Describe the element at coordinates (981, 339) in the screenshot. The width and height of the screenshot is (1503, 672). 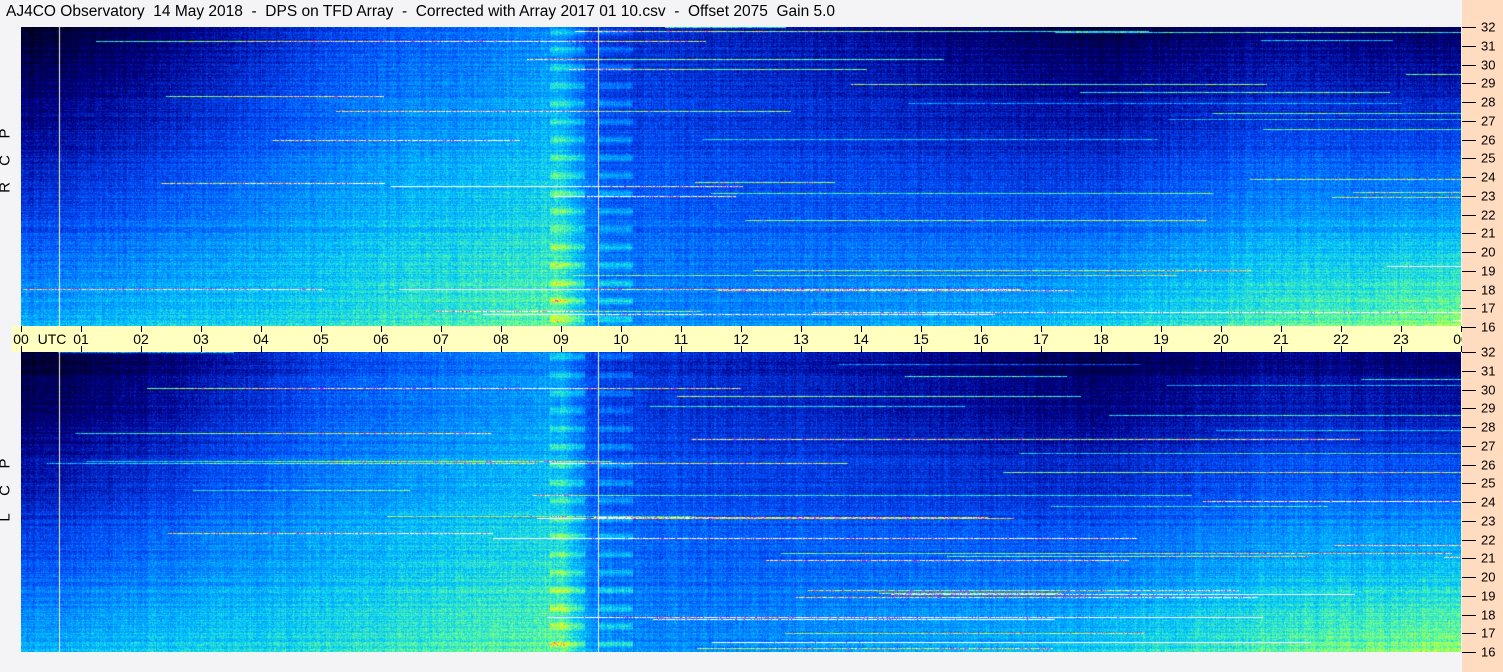
I see `x-tick-label: 16` at that location.